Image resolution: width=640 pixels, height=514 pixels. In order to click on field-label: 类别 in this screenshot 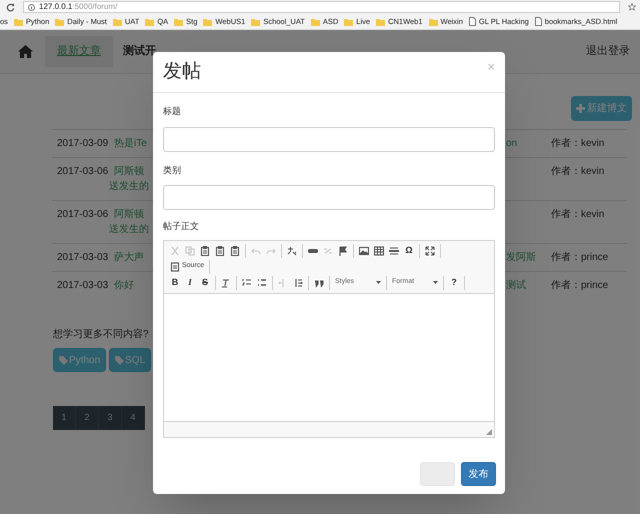, I will do `click(172, 170)`.